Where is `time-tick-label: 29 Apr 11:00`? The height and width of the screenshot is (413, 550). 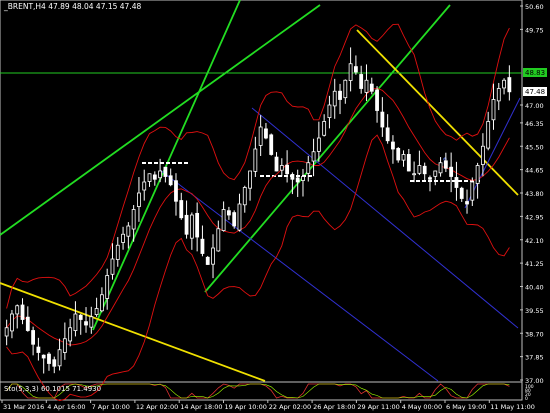 time-tick-label: 29 Apr 11:00 is located at coordinates (378, 407).